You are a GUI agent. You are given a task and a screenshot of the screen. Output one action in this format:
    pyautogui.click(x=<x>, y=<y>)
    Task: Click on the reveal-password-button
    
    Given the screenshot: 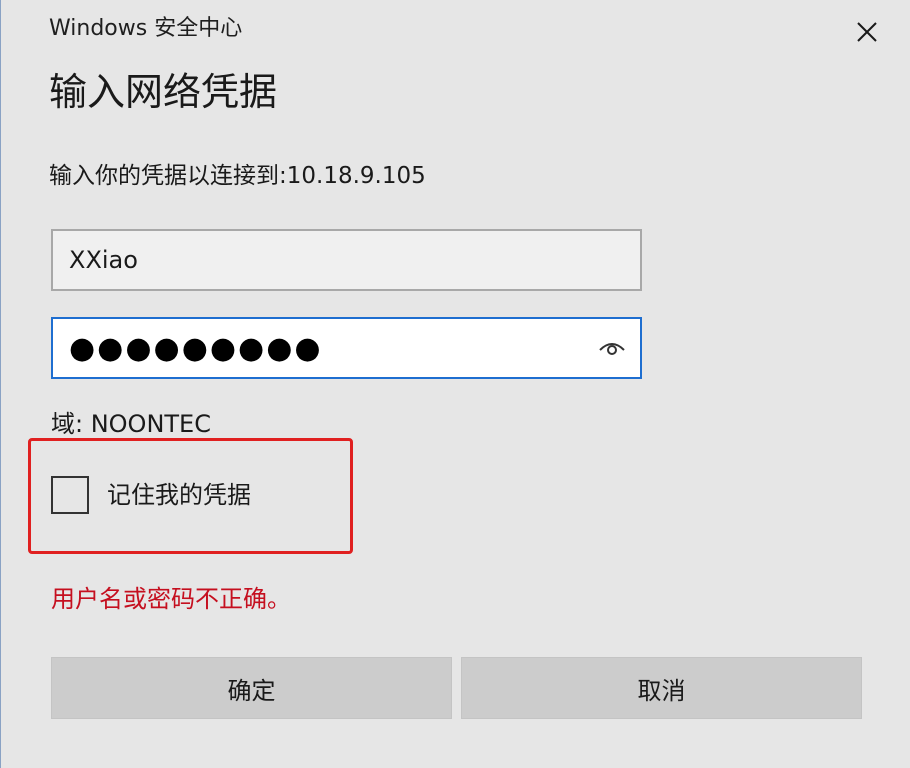 What is the action you would take?
    pyautogui.click(x=612, y=348)
    